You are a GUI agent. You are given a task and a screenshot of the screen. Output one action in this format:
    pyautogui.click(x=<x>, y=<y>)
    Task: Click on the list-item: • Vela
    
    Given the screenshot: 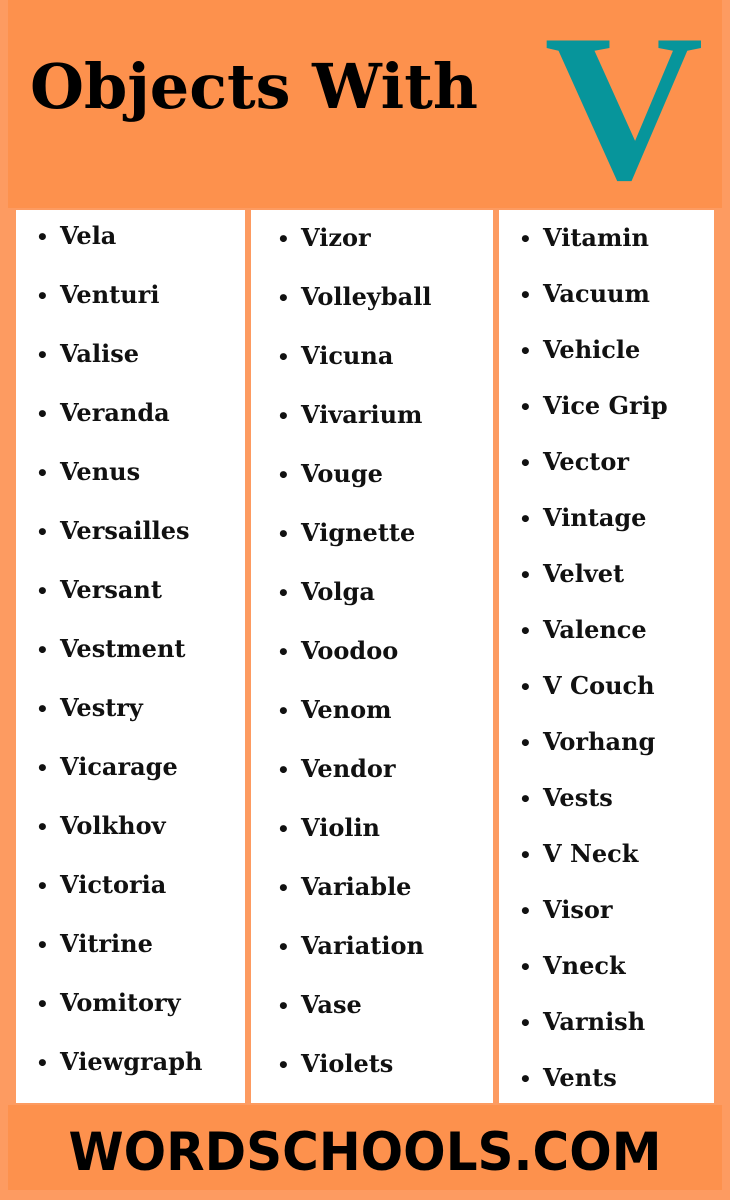 What is the action you would take?
    pyautogui.click(x=76, y=236)
    